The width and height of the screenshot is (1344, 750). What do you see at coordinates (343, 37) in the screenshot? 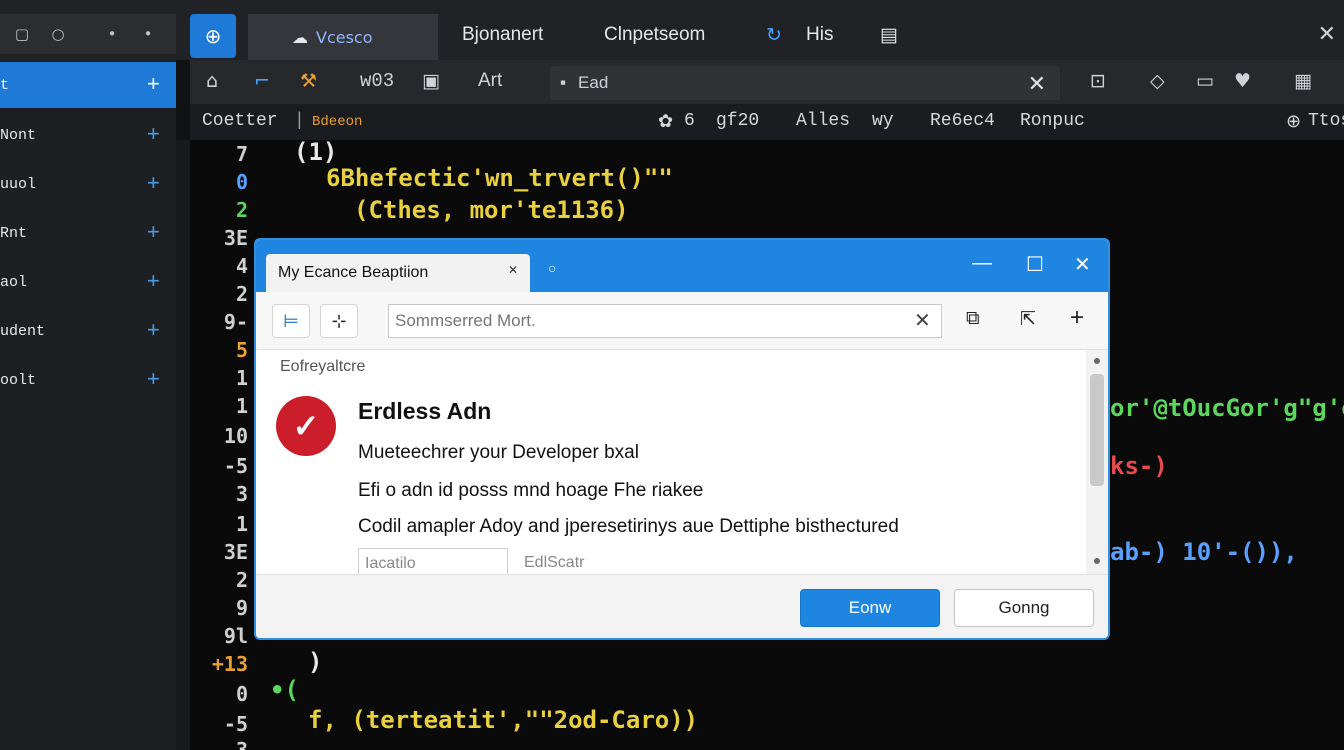
I see `tab-active: ☁ Vcesco` at bounding box center [343, 37].